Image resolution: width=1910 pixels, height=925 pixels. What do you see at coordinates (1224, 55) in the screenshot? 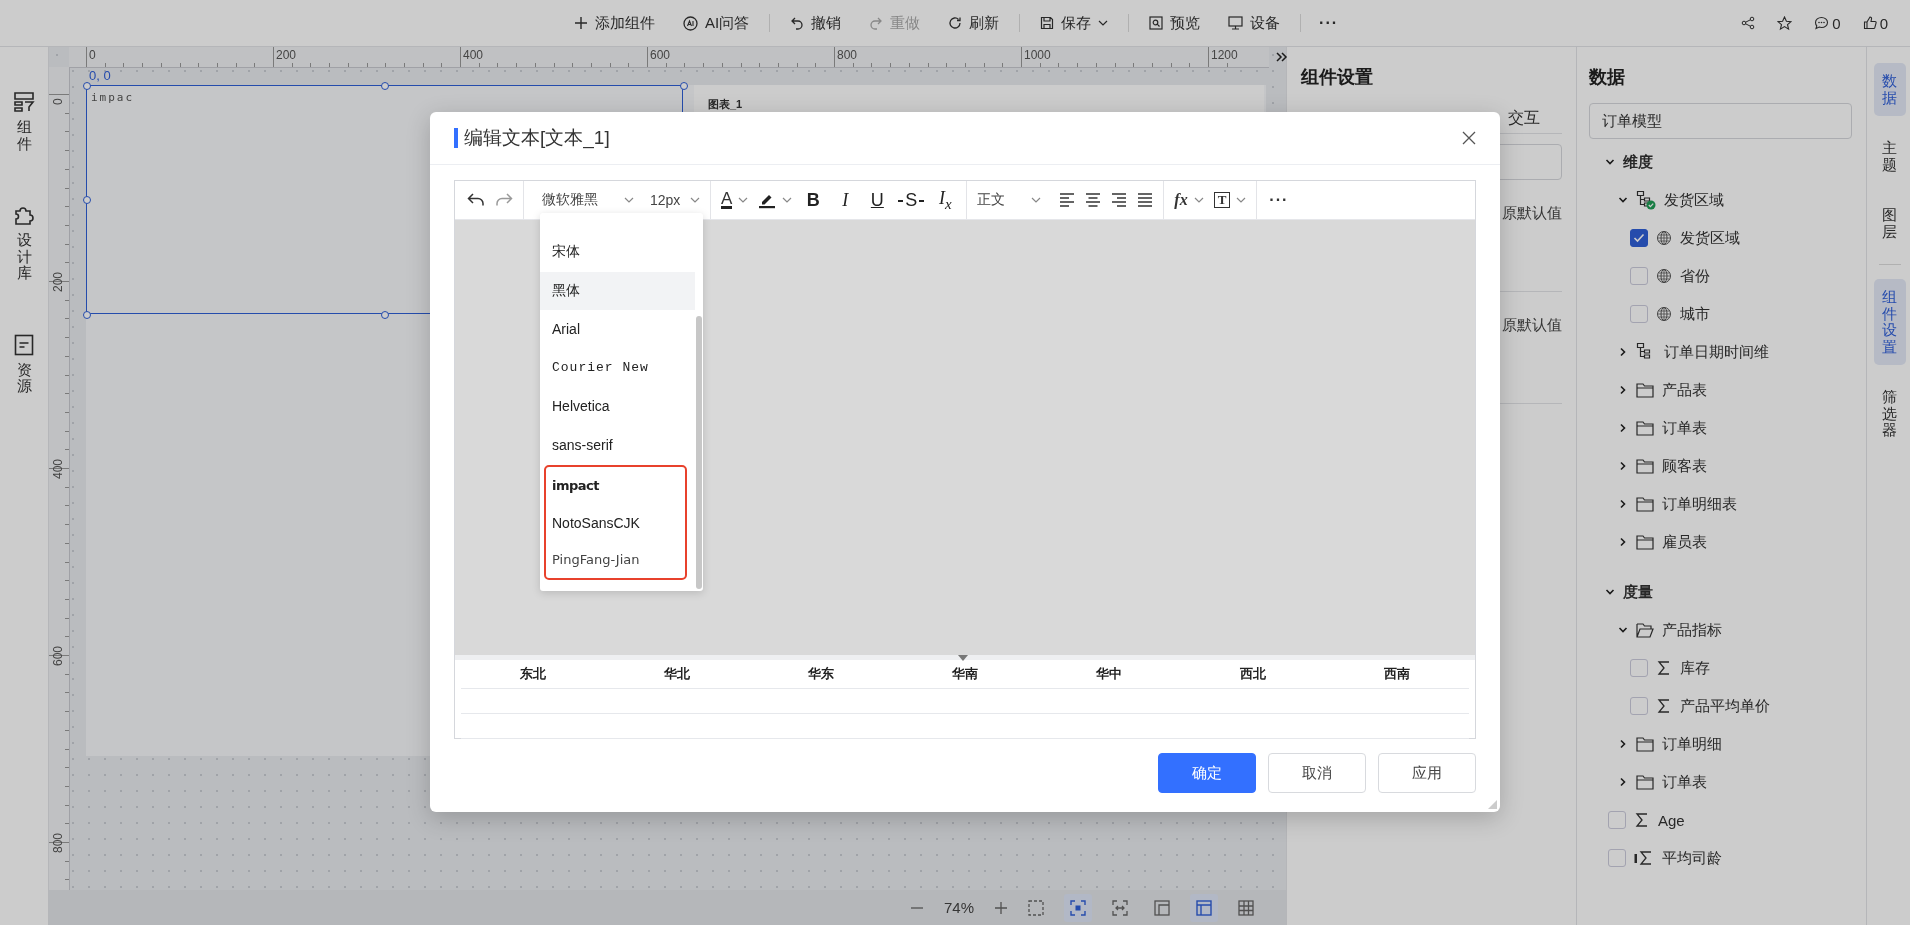
I see `ruler-label: 1200` at bounding box center [1224, 55].